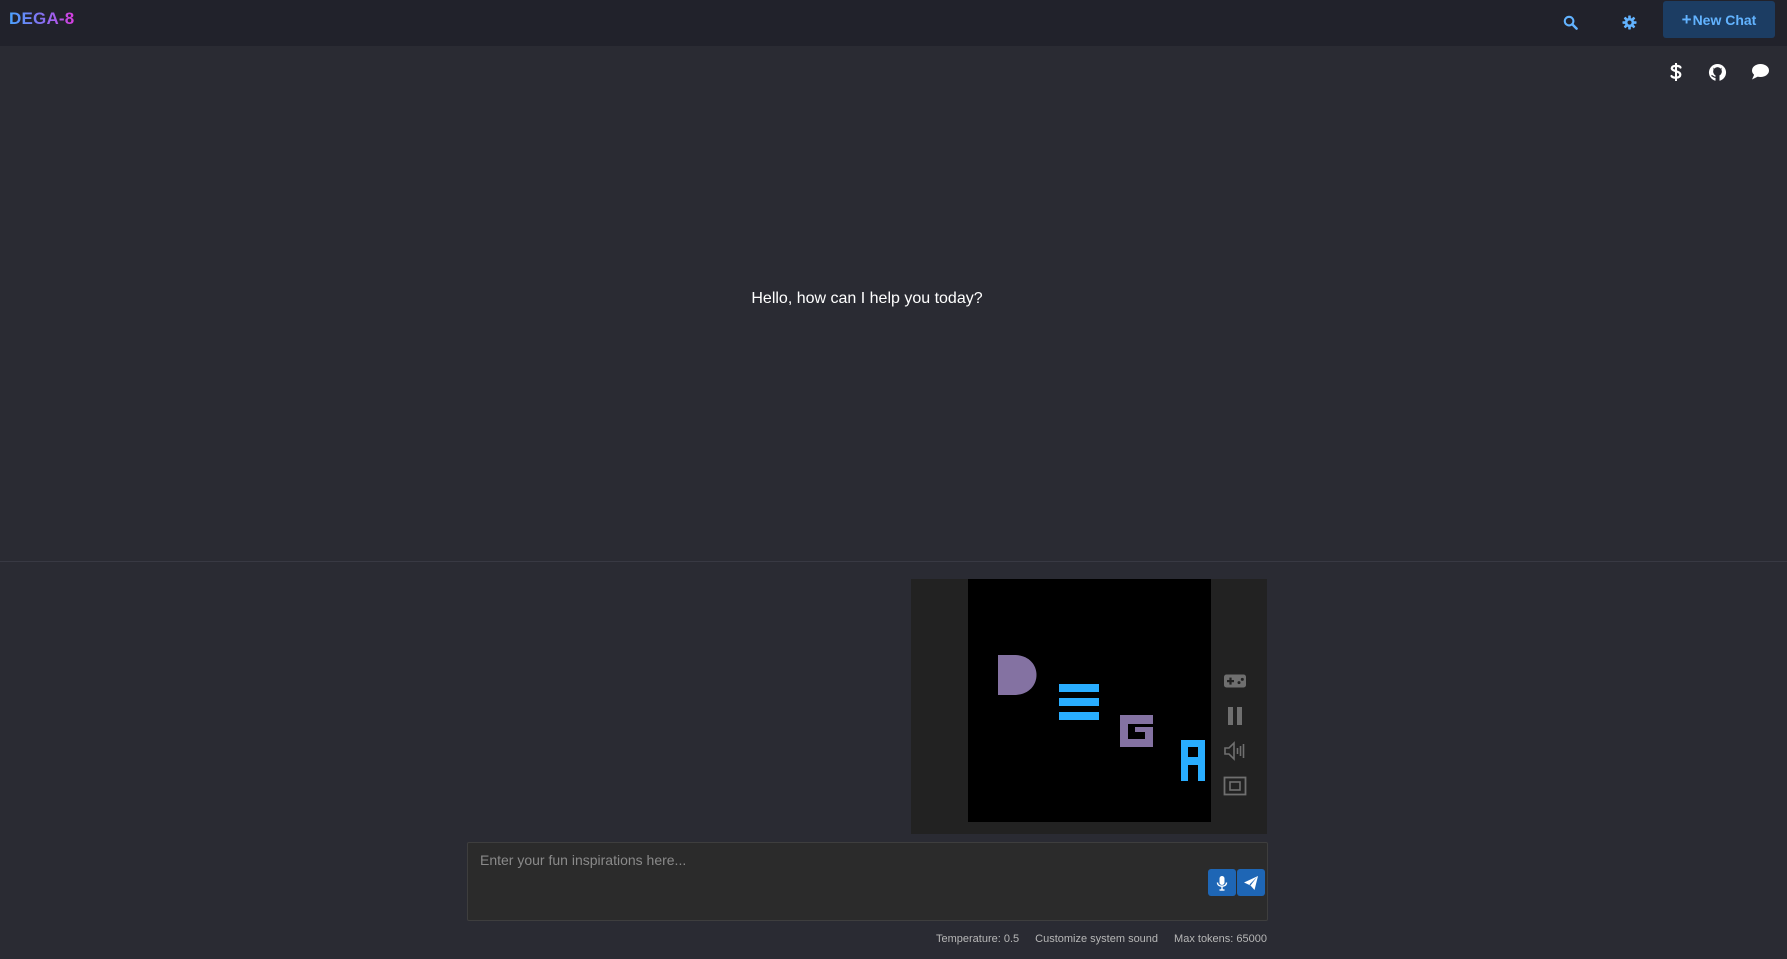 This screenshot has width=1787, height=959. What do you see at coordinates (1017, 675) in the screenshot?
I see `letter-d` at bounding box center [1017, 675].